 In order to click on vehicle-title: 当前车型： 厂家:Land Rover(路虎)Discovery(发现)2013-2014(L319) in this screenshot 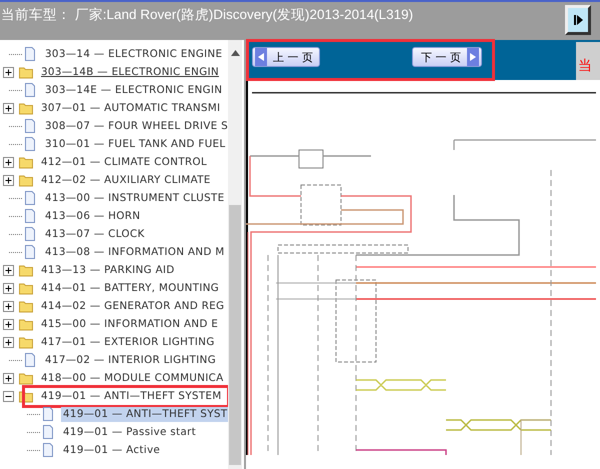, I will do `click(207, 15)`.